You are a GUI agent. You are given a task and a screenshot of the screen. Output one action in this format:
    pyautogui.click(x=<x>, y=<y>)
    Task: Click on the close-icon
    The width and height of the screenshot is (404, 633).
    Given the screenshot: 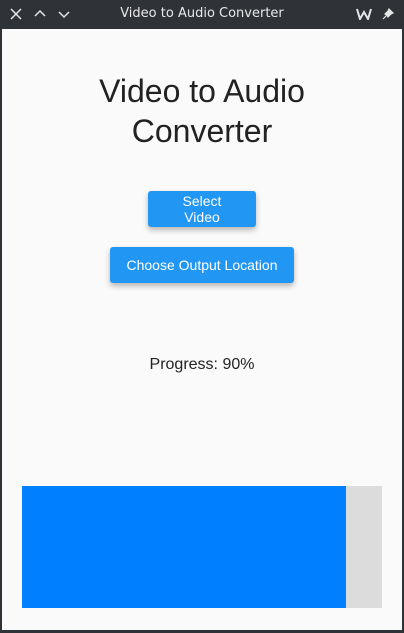 What is the action you would take?
    pyautogui.click(x=16, y=14)
    